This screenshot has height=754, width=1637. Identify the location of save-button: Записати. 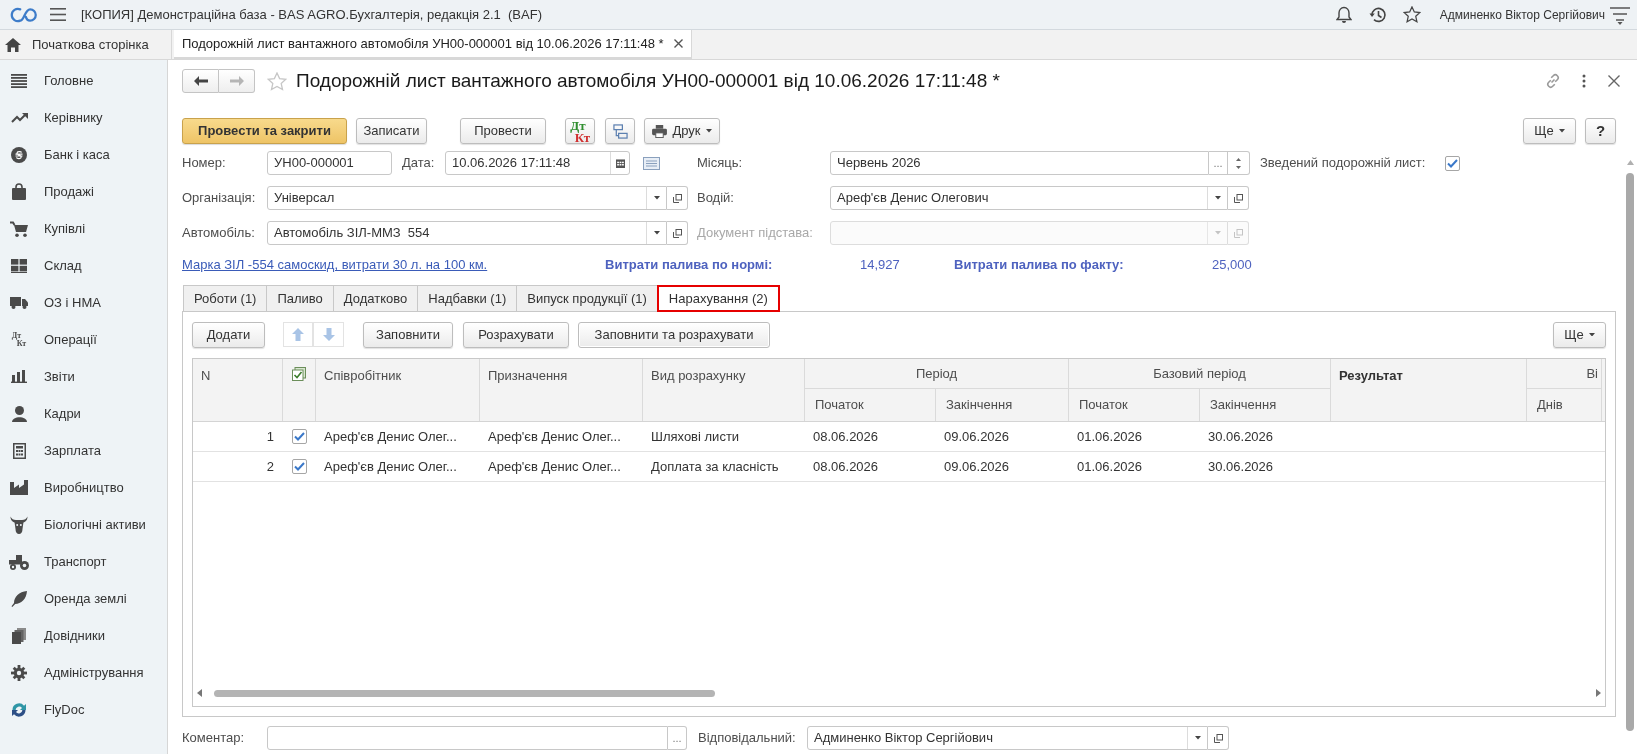
(391, 131).